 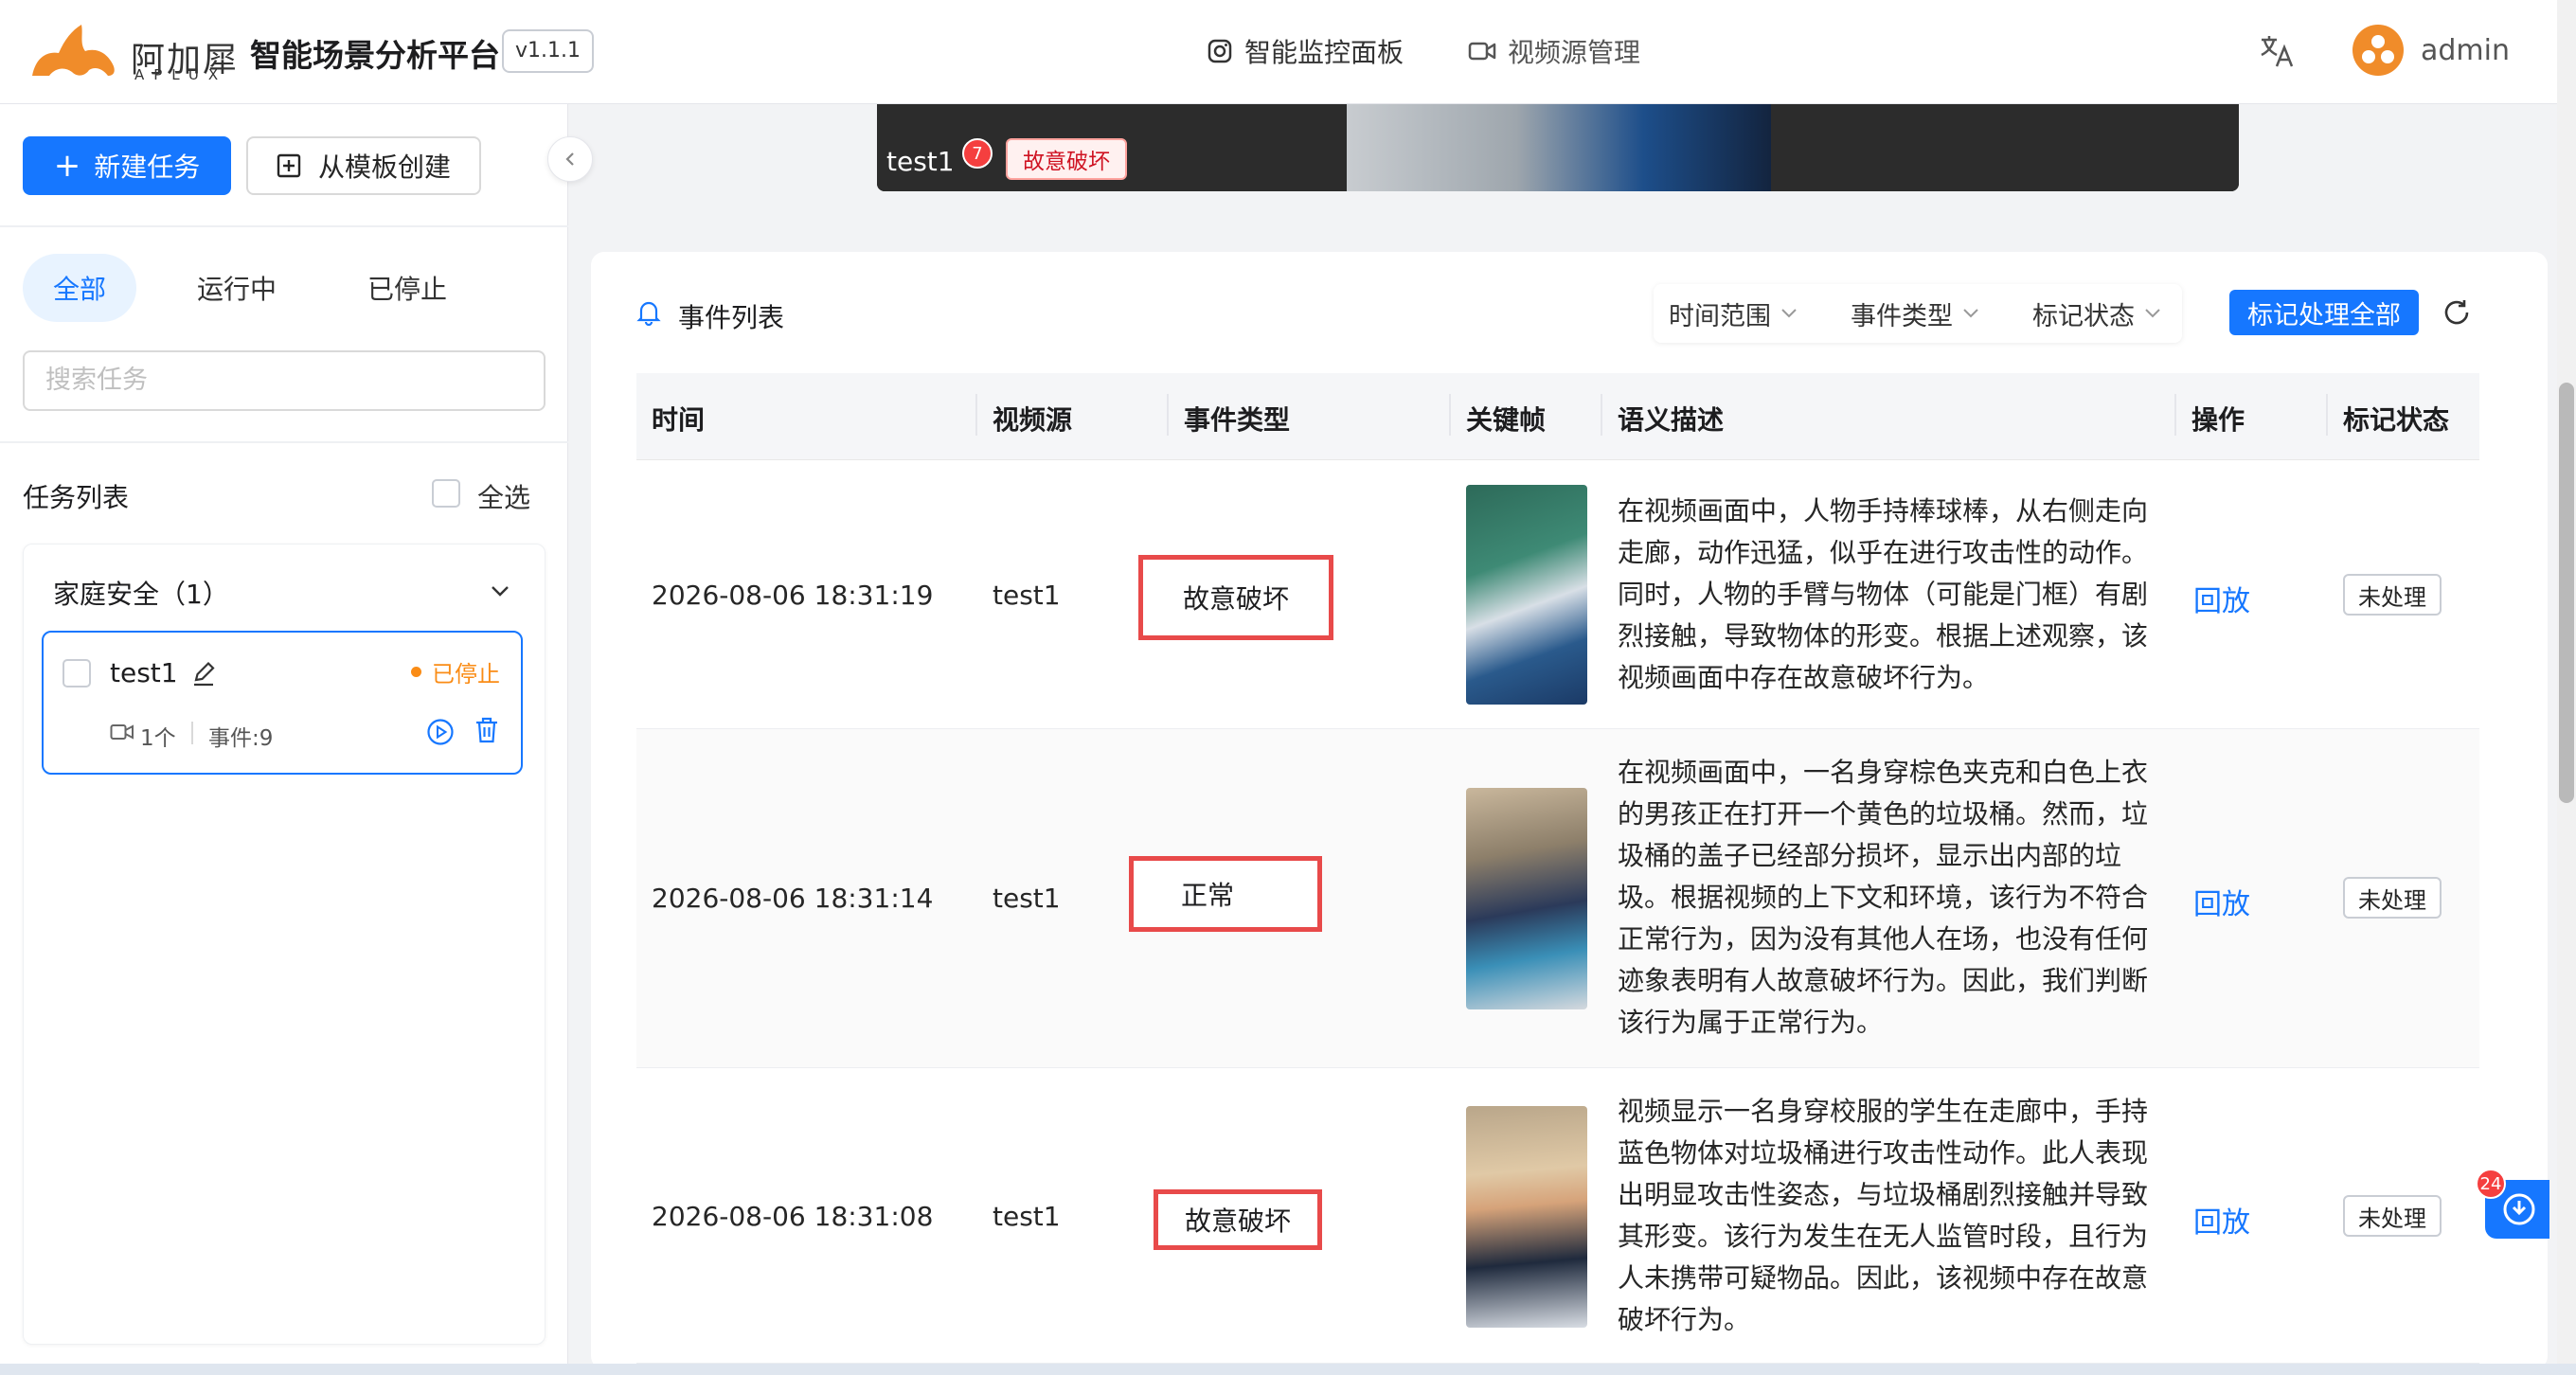 I want to click on mark-status-filter: 标记状态, so click(x=2097, y=314).